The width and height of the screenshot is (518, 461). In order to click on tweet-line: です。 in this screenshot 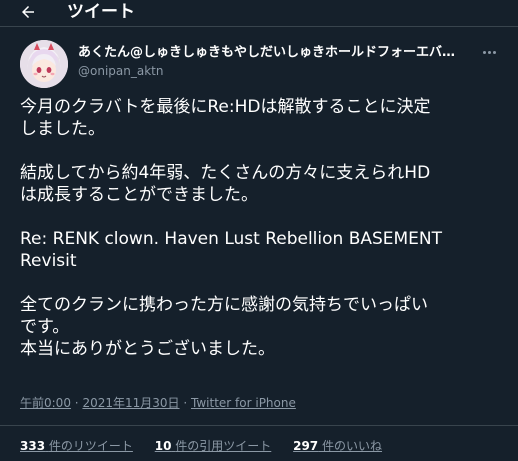, I will do `click(45, 327)`.